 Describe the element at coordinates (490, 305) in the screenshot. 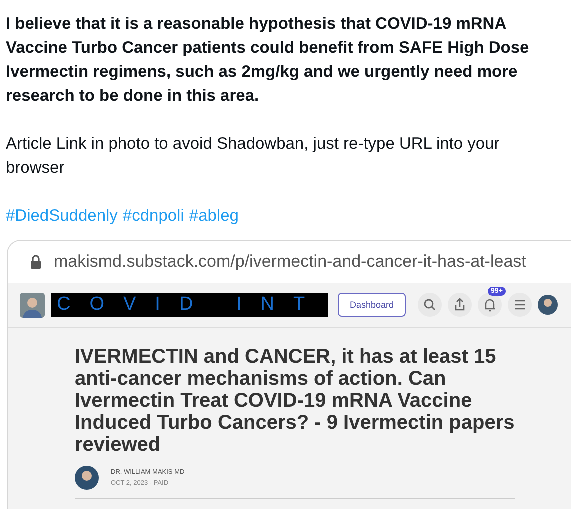

I see `bell-icon` at that location.